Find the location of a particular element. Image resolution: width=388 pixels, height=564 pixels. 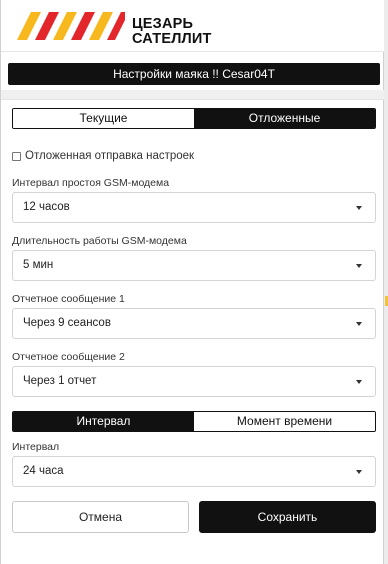

tab-current: Текущие is located at coordinates (103, 118).